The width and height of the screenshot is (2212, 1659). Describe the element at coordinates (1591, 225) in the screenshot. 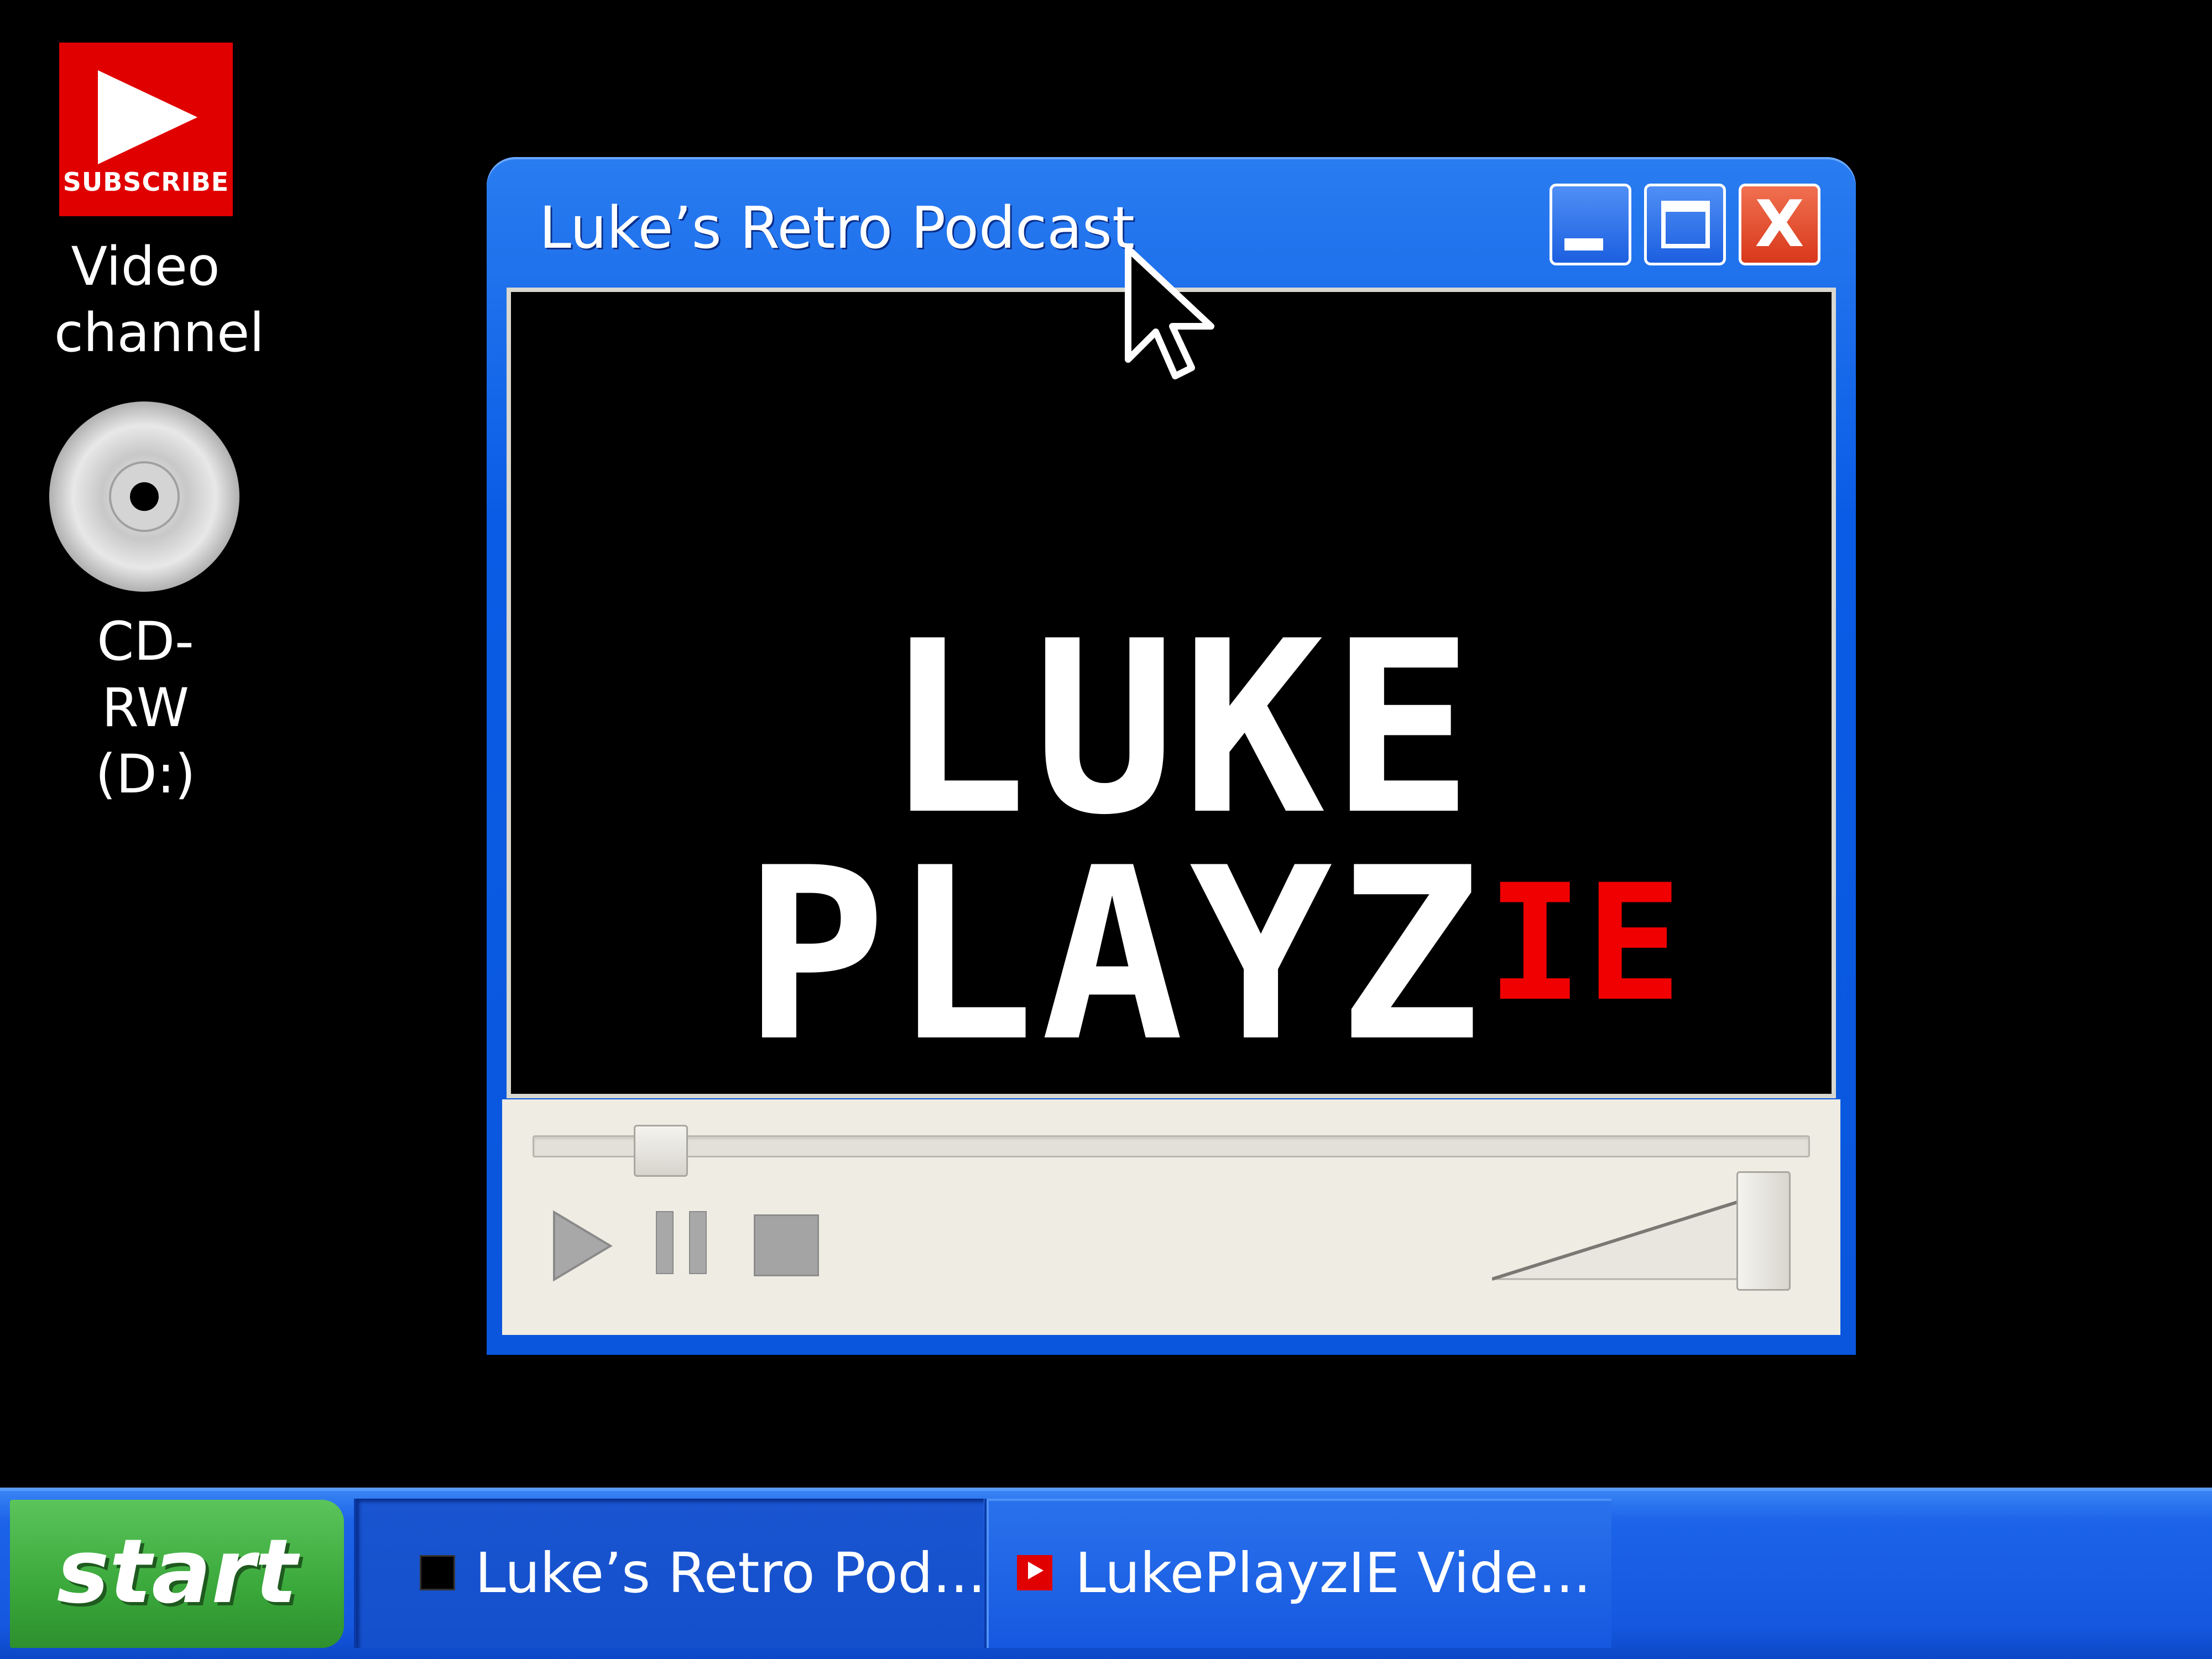

I see `minimize-button` at that location.